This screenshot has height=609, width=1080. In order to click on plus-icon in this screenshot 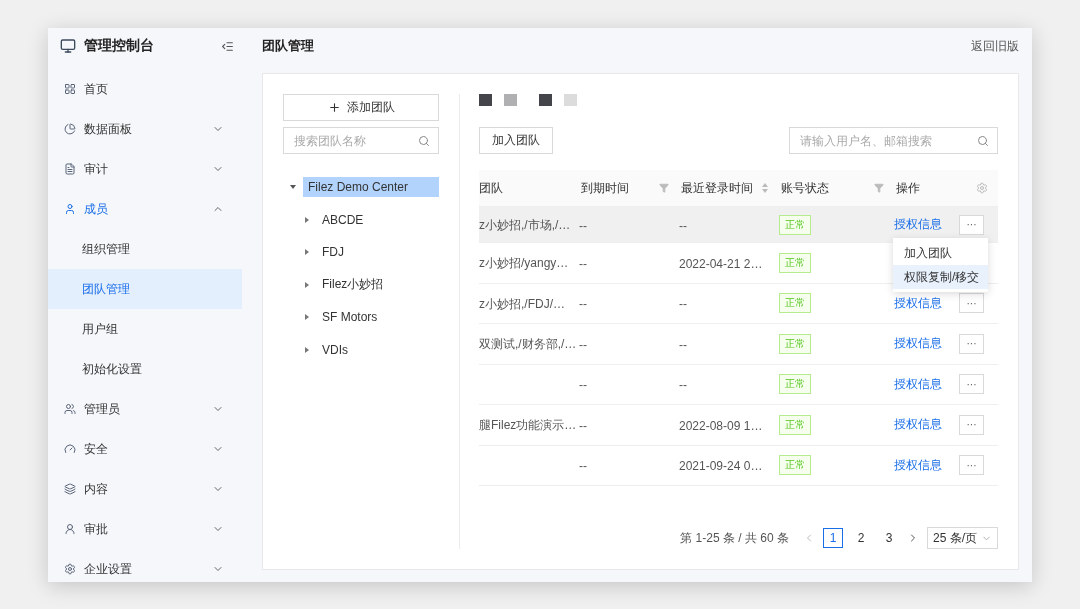, I will do `click(334, 107)`.